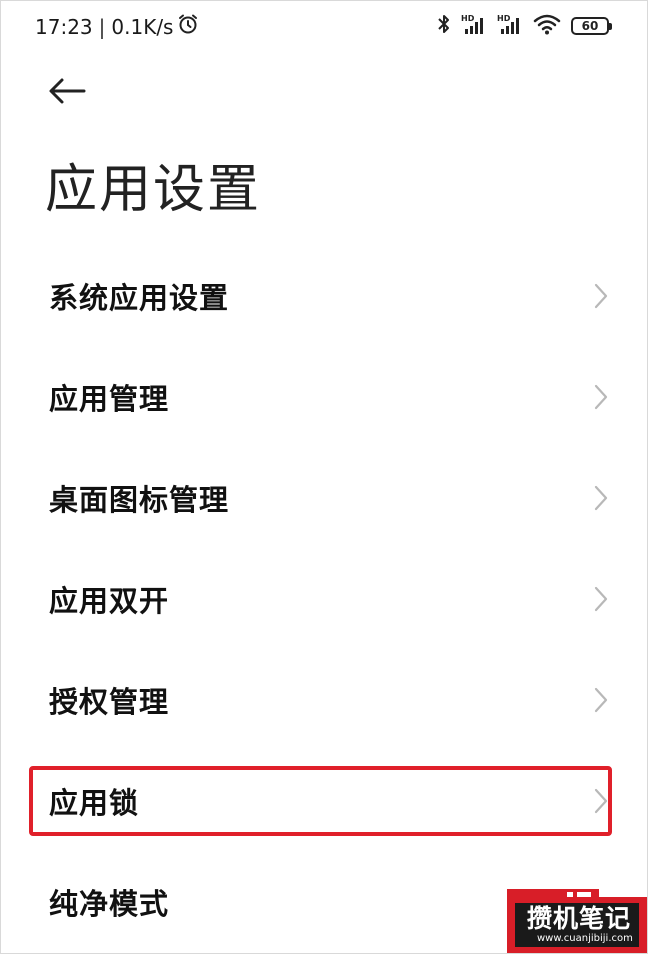 The width and height of the screenshot is (648, 954). What do you see at coordinates (324, 699) in the screenshot?
I see `list-item-permission-management: 授权管理` at bounding box center [324, 699].